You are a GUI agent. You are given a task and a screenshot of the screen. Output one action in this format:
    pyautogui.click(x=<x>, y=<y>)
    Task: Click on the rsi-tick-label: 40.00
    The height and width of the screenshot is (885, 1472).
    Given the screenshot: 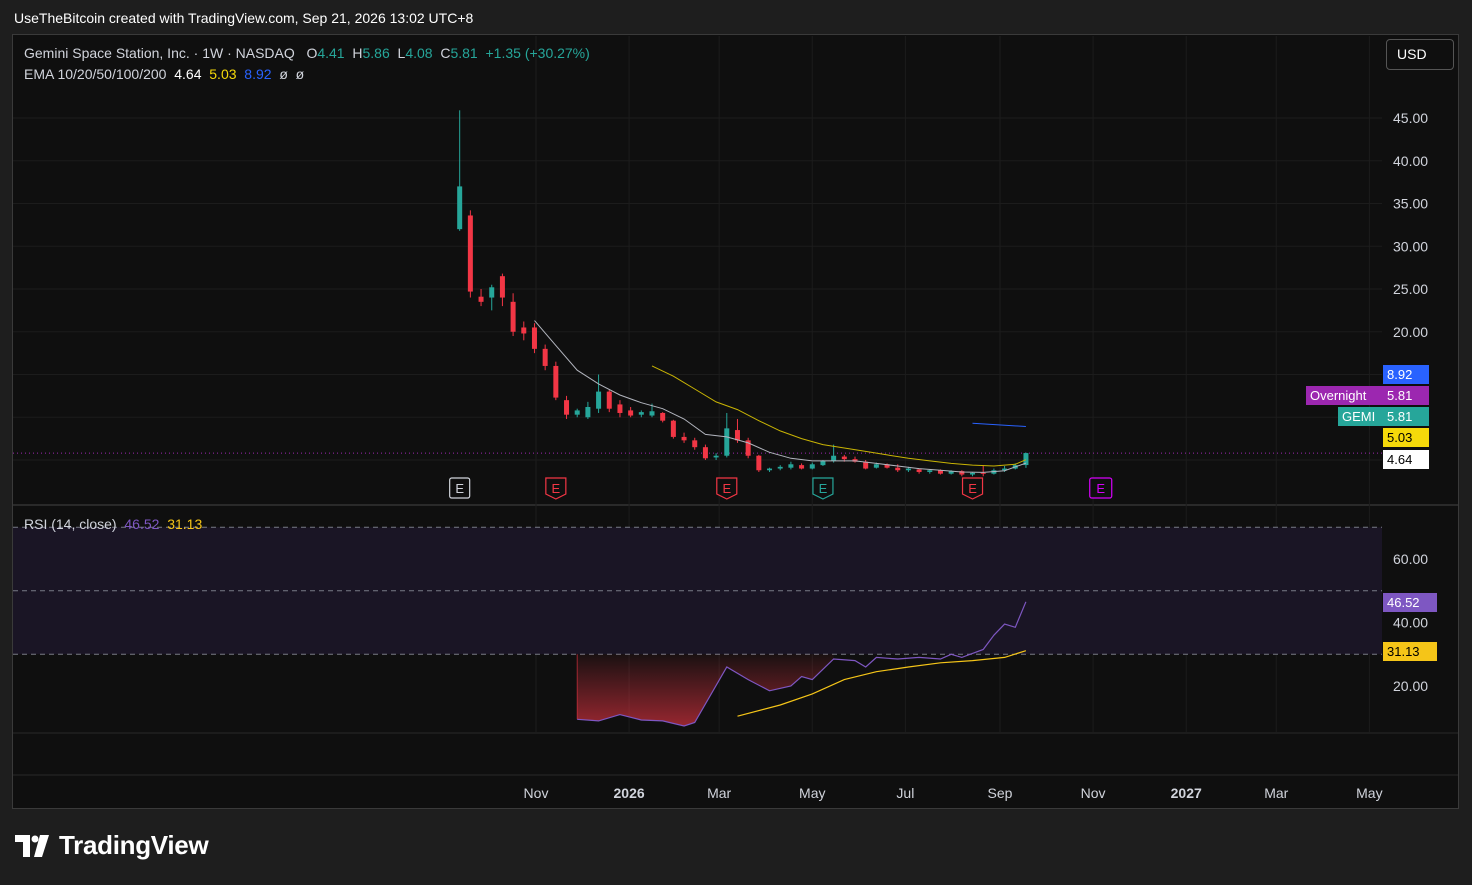 What is the action you would take?
    pyautogui.click(x=1410, y=623)
    